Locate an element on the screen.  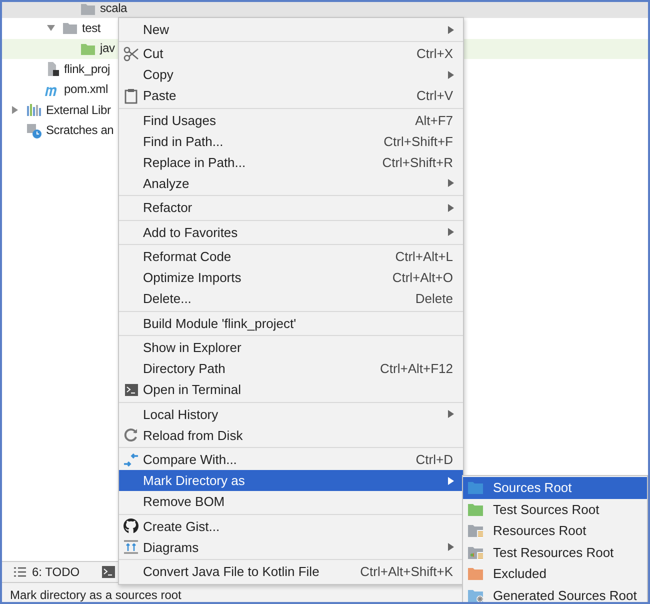
tree-item-label: jav is located at coordinates (107, 49).